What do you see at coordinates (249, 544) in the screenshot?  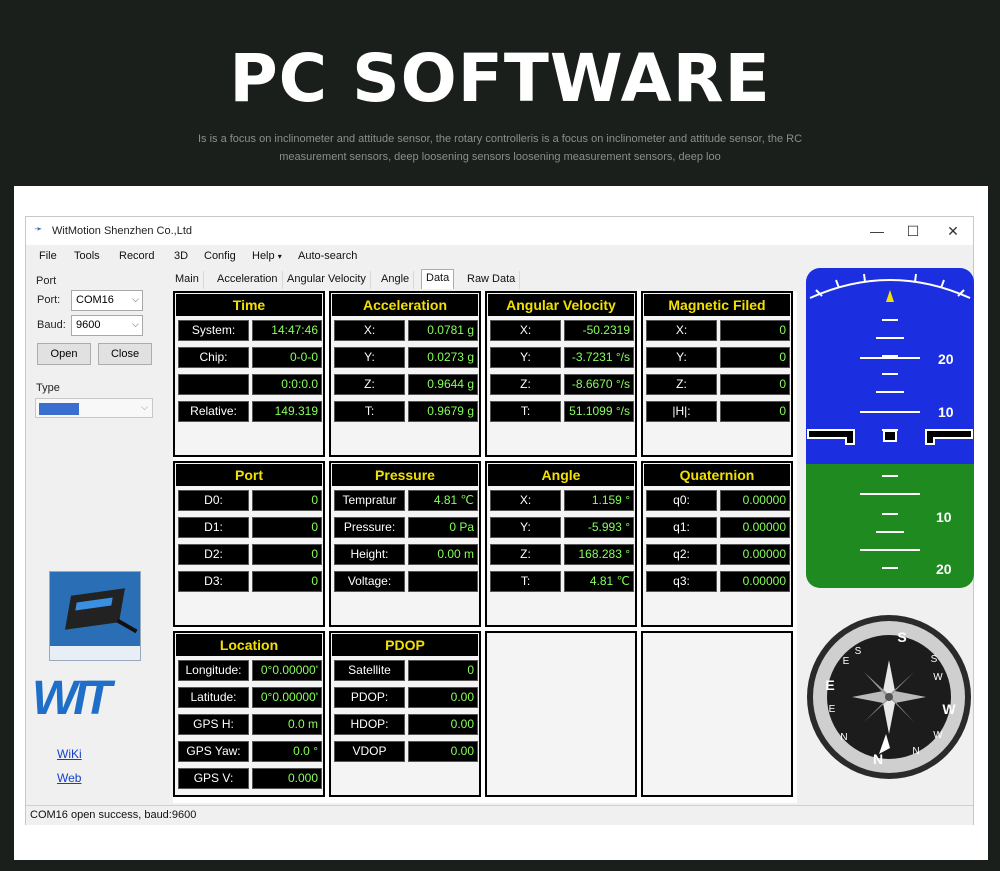 I see `port-panel: Port D0: 0 D1: 0 D2: 0 D3: 0` at bounding box center [249, 544].